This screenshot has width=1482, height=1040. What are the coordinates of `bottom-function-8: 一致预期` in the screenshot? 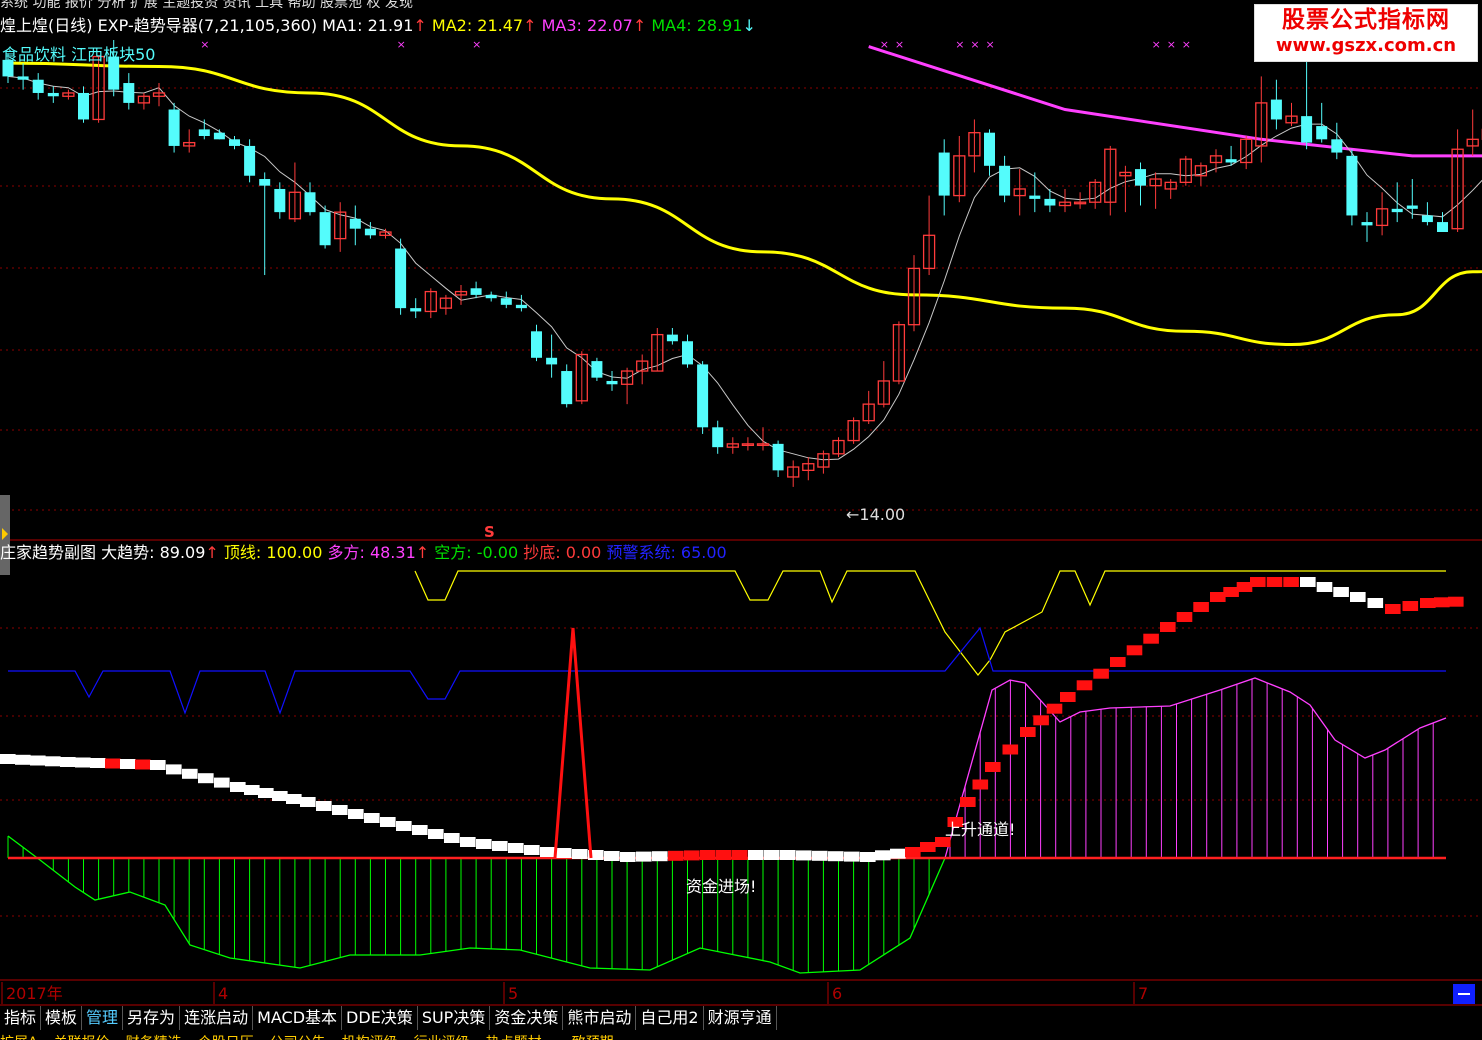 It's located at (586, 1038).